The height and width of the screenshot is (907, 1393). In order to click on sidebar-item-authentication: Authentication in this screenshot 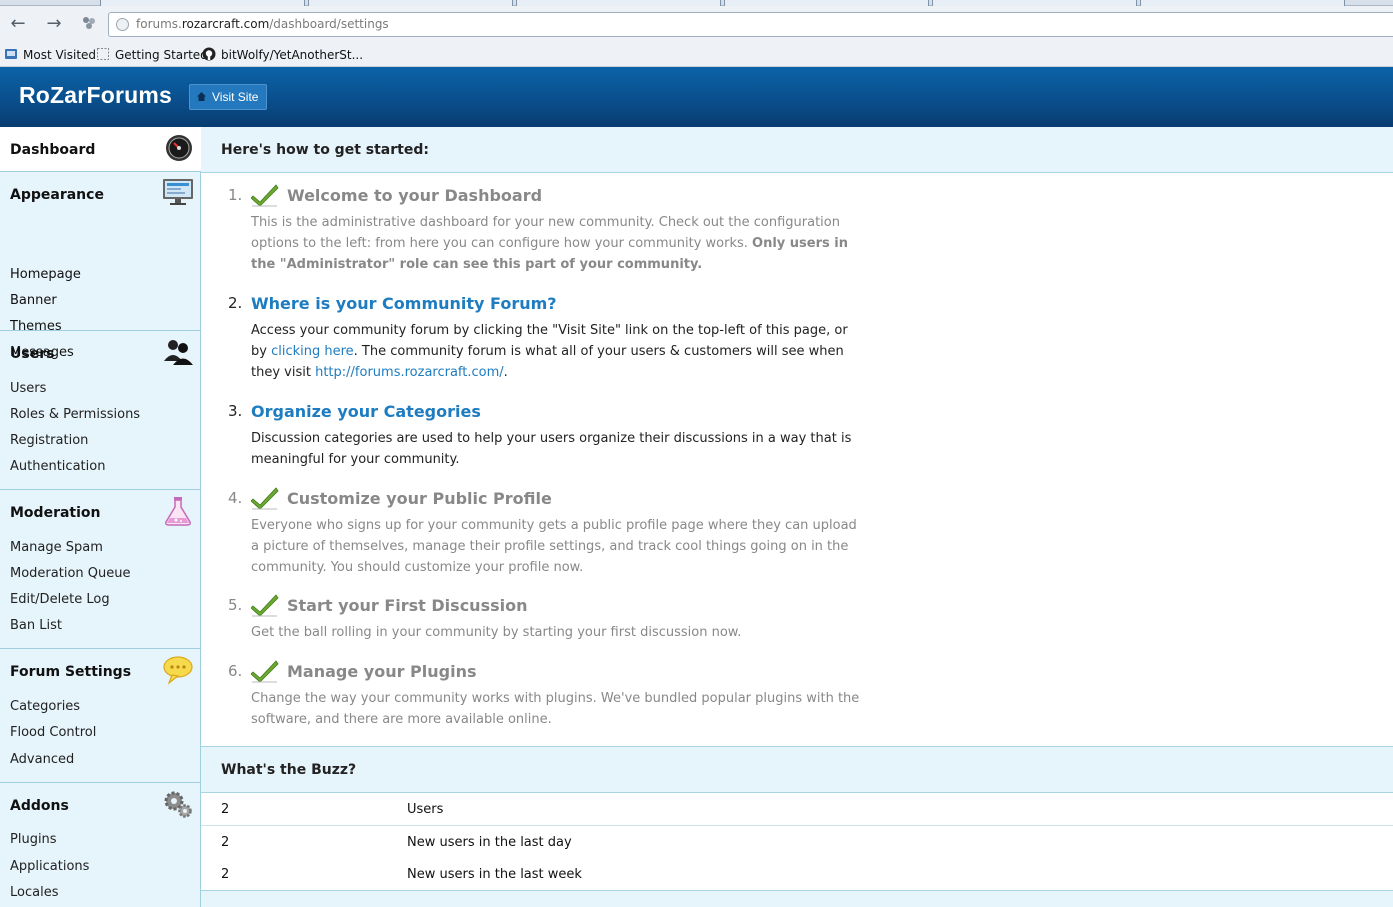, I will do `click(57, 466)`.